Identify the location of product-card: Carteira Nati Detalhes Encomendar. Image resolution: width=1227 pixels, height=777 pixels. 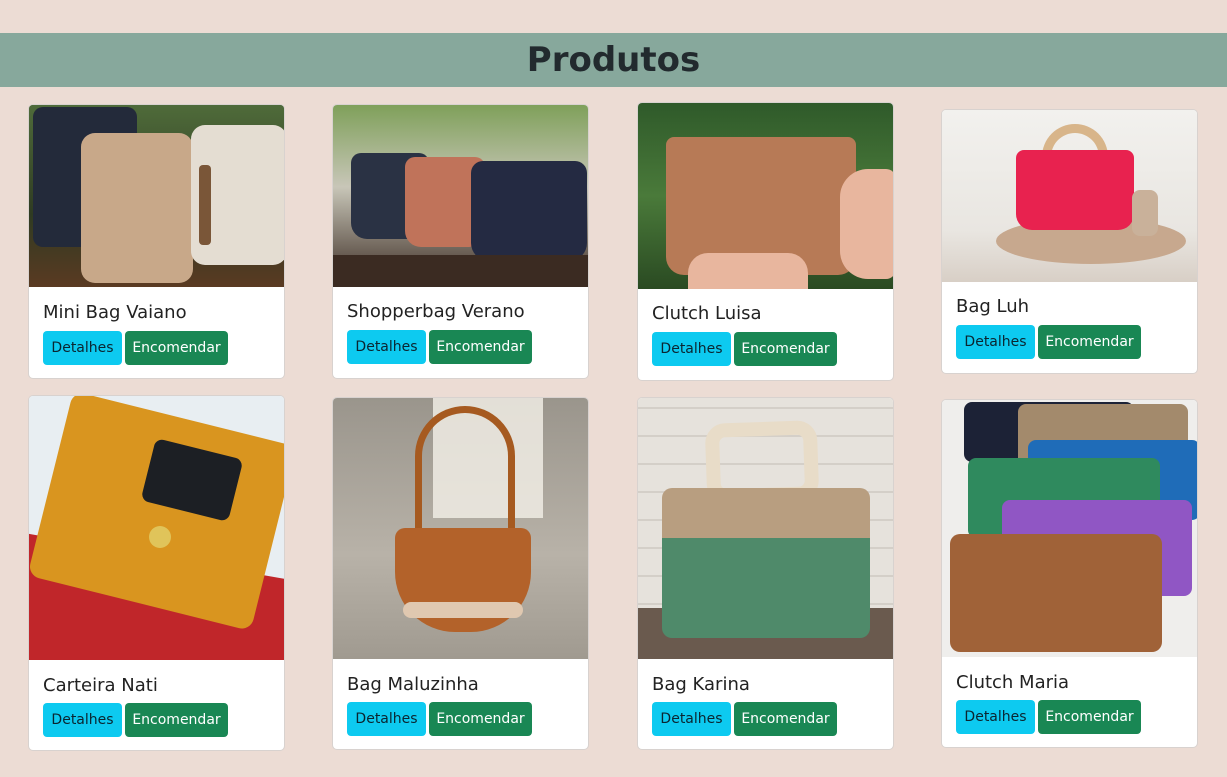
(156, 573).